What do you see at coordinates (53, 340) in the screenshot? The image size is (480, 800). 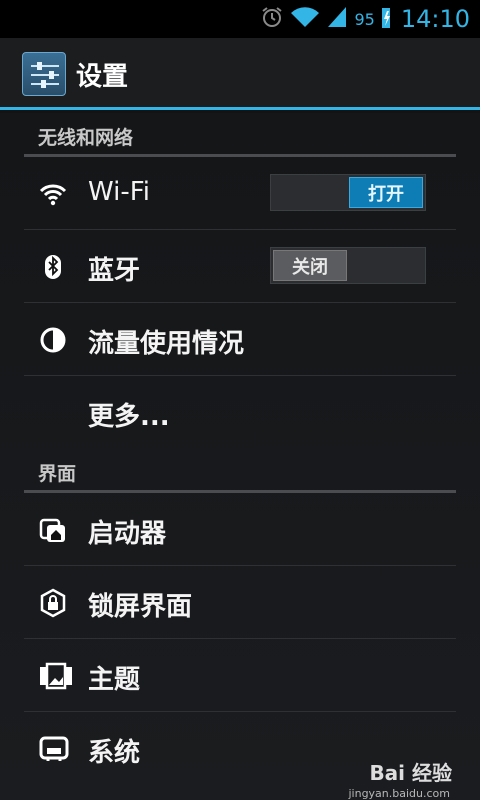 I see `data-usage-icon` at bounding box center [53, 340].